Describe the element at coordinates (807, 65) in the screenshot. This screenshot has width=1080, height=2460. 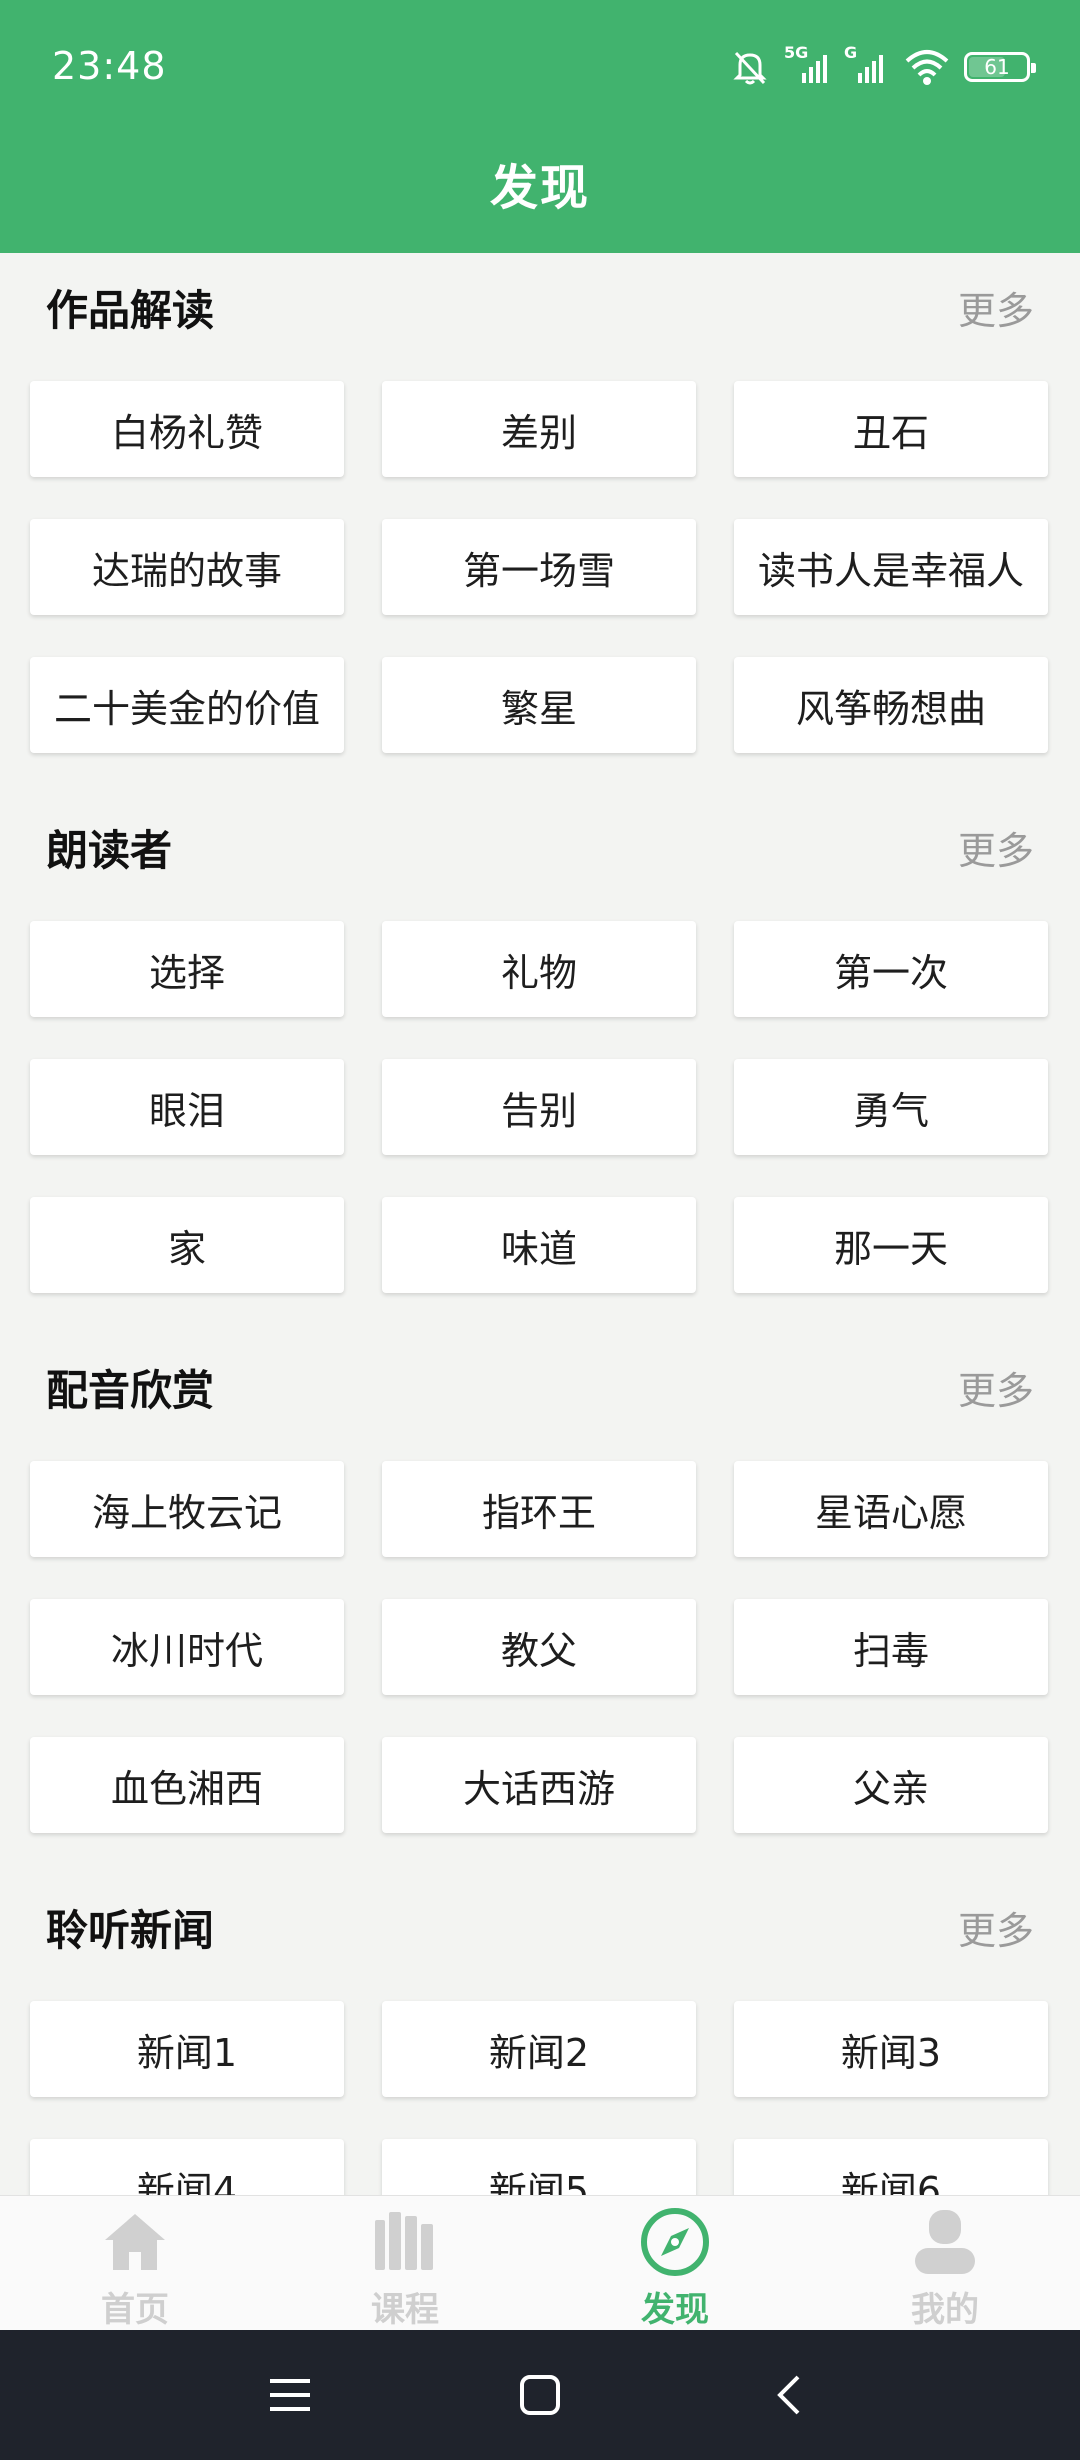
I see `signal-5g-icon: 5G` at that location.